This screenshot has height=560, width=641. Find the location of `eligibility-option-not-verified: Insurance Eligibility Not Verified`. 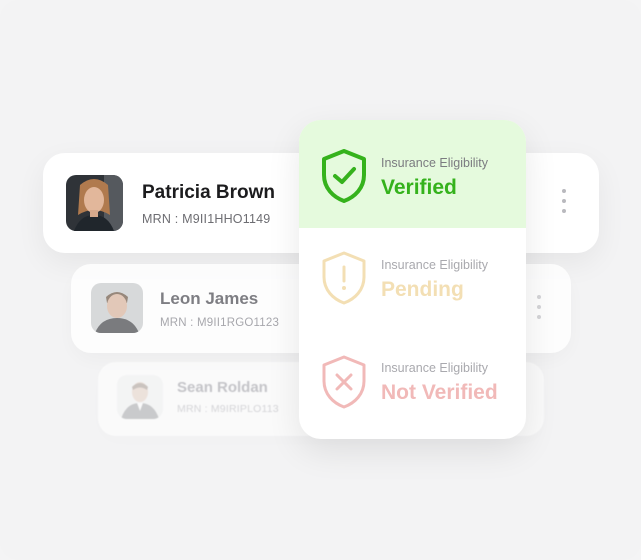

eligibility-option-not-verified: Insurance Eligibility Not Verified is located at coordinates (412, 385).